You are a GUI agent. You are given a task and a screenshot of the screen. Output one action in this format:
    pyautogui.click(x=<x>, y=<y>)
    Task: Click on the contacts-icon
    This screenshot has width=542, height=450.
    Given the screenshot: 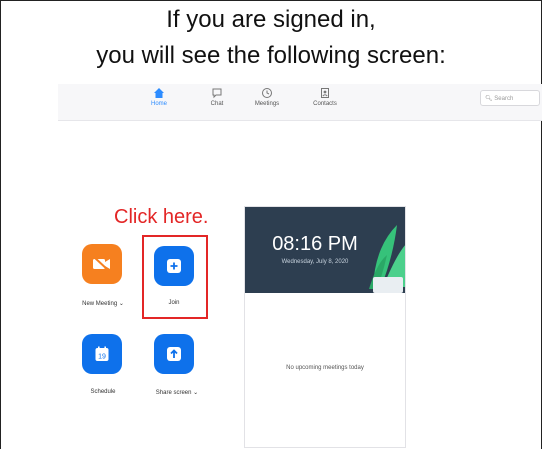 What is the action you would take?
    pyautogui.click(x=325, y=93)
    